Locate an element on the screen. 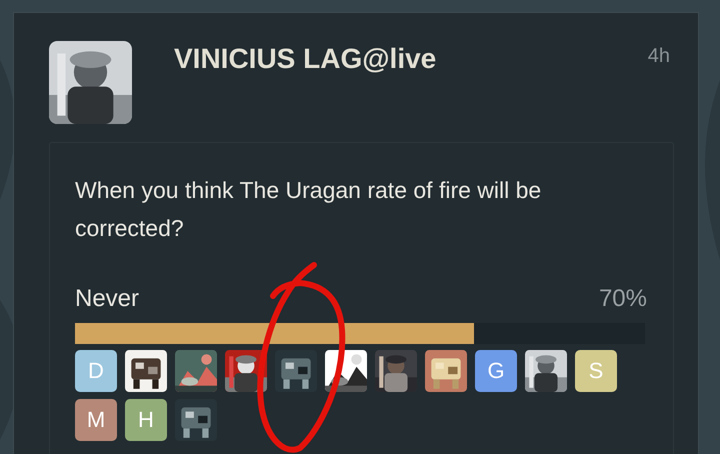 This screenshot has width=720, height=454. voter-avatar: H is located at coordinates (146, 420).